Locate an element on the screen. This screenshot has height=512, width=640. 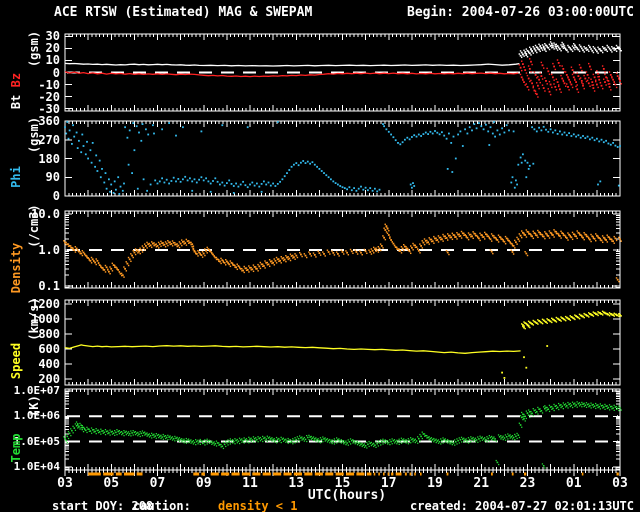
caution-label: caution: is located at coordinates (162, 505).